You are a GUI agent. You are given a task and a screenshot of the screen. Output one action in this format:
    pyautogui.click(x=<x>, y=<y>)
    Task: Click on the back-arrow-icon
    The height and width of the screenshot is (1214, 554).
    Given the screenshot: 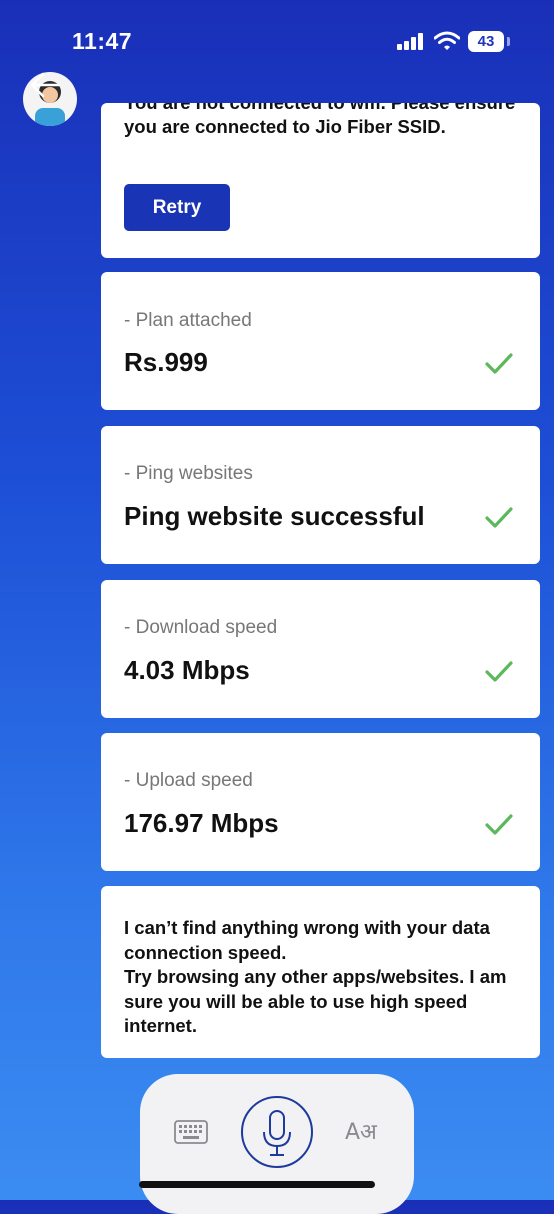 What is the action you would take?
    pyautogui.click(x=45, y=85)
    